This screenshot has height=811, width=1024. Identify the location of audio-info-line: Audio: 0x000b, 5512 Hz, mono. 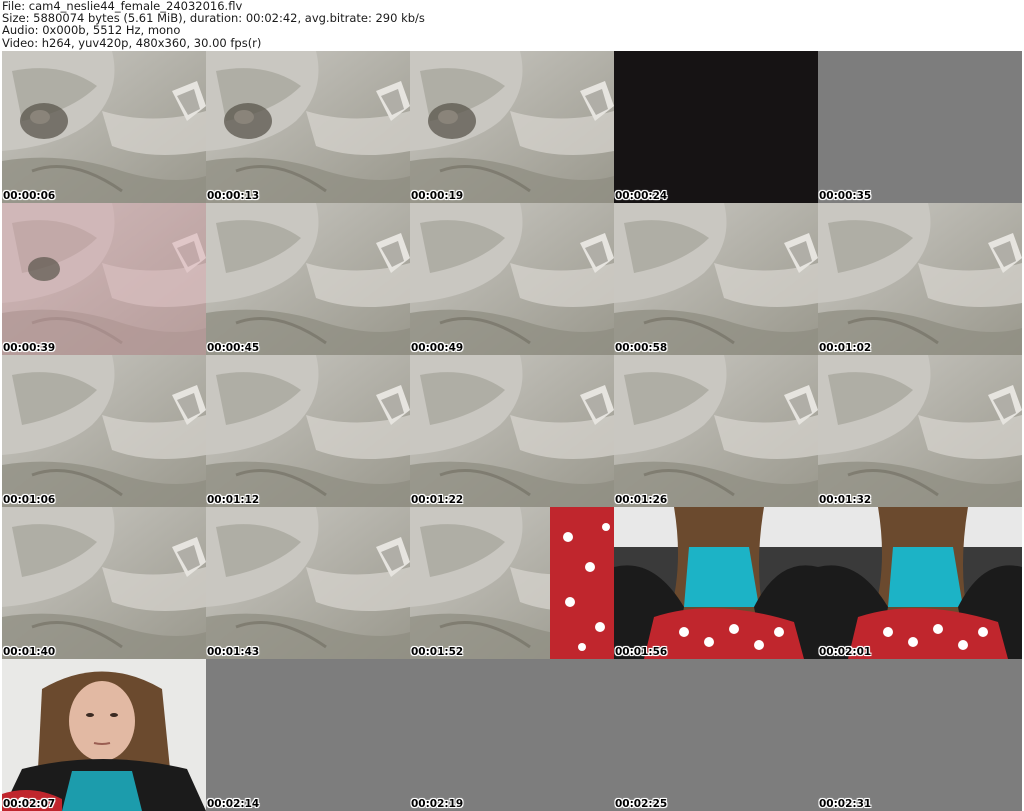
(91, 30).